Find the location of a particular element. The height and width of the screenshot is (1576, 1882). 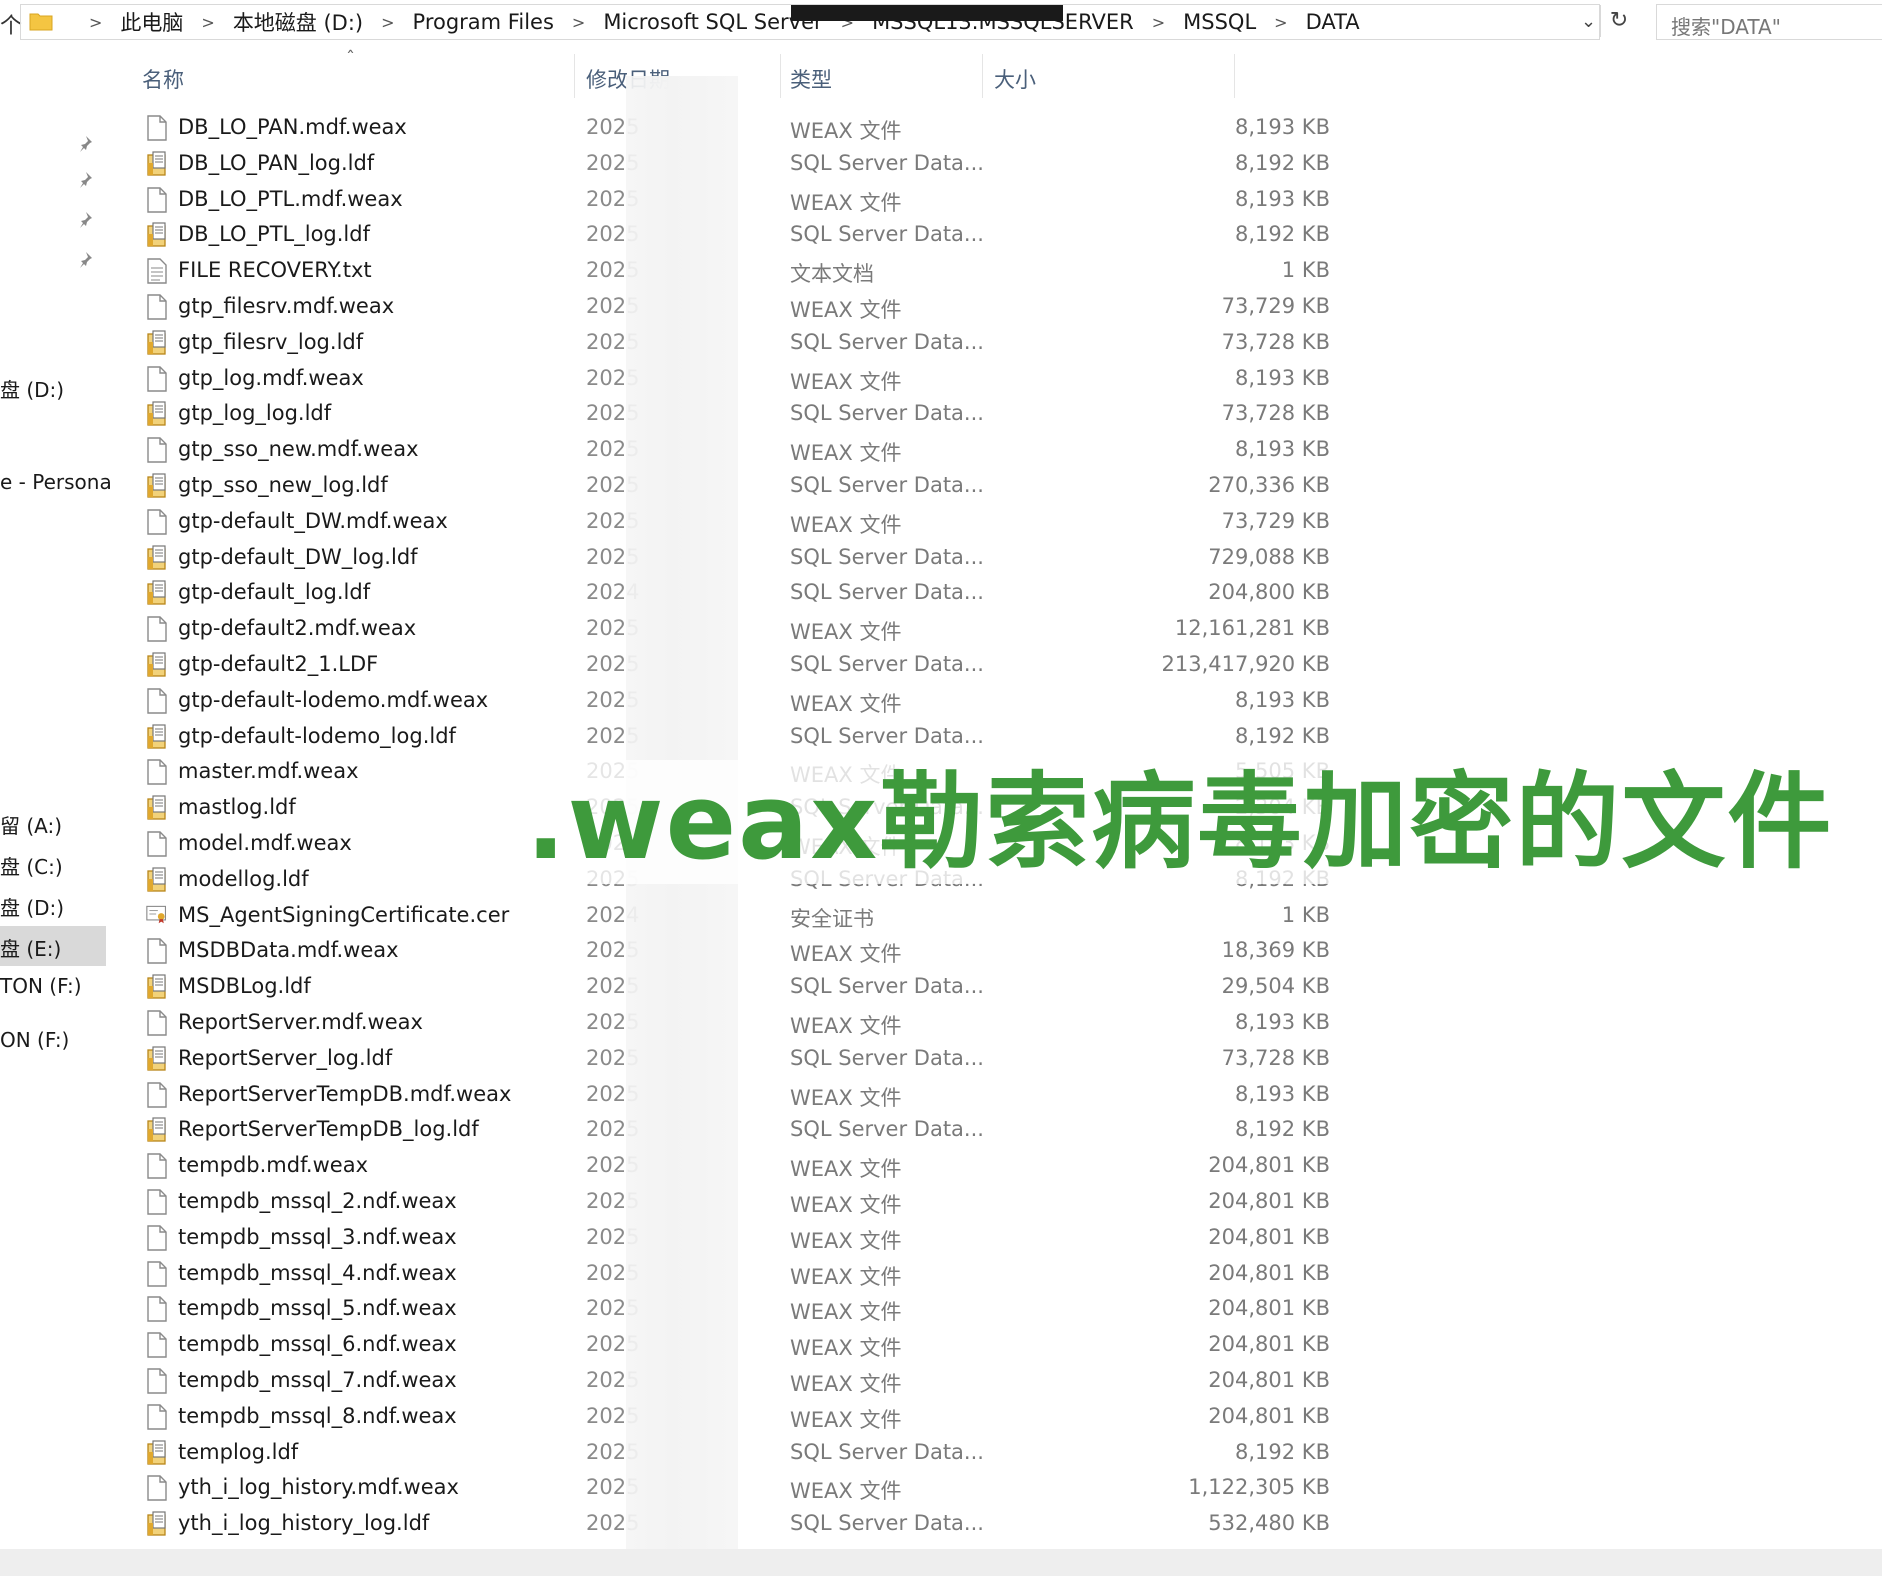

file-name: DB_LO_PAN.mdf.weax is located at coordinates (292, 127).